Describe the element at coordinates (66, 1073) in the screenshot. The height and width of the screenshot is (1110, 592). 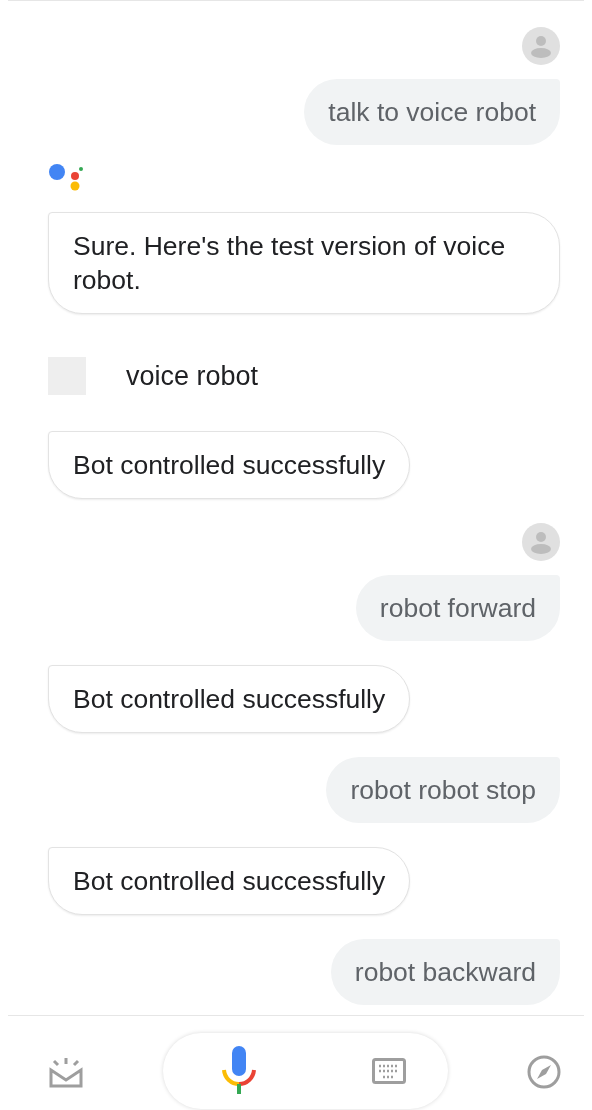
I see `inbox-icon` at that location.